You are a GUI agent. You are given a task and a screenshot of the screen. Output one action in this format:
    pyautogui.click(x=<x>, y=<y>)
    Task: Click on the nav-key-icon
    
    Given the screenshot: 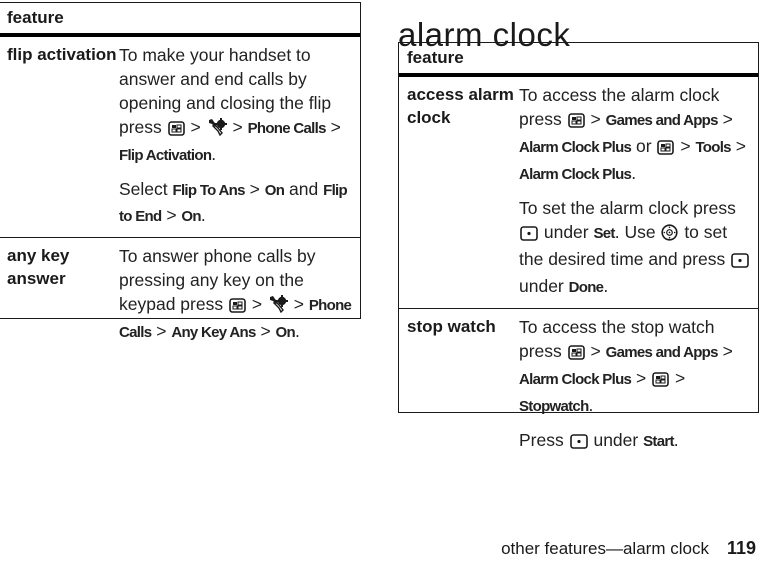 What is the action you would take?
    pyautogui.click(x=670, y=235)
    